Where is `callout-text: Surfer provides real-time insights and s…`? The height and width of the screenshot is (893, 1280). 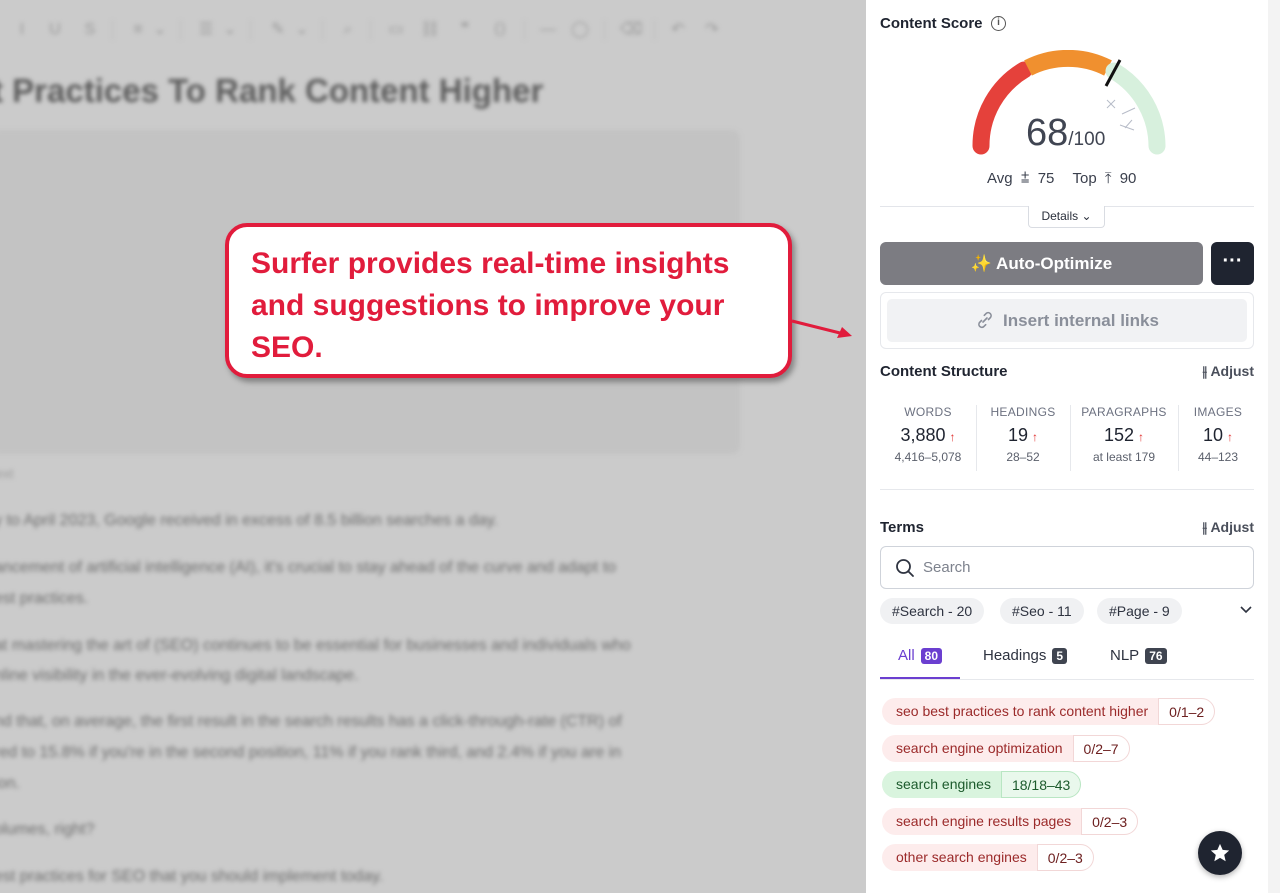
callout-text: Surfer provides real-time insights and s… is located at coordinates (490, 305).